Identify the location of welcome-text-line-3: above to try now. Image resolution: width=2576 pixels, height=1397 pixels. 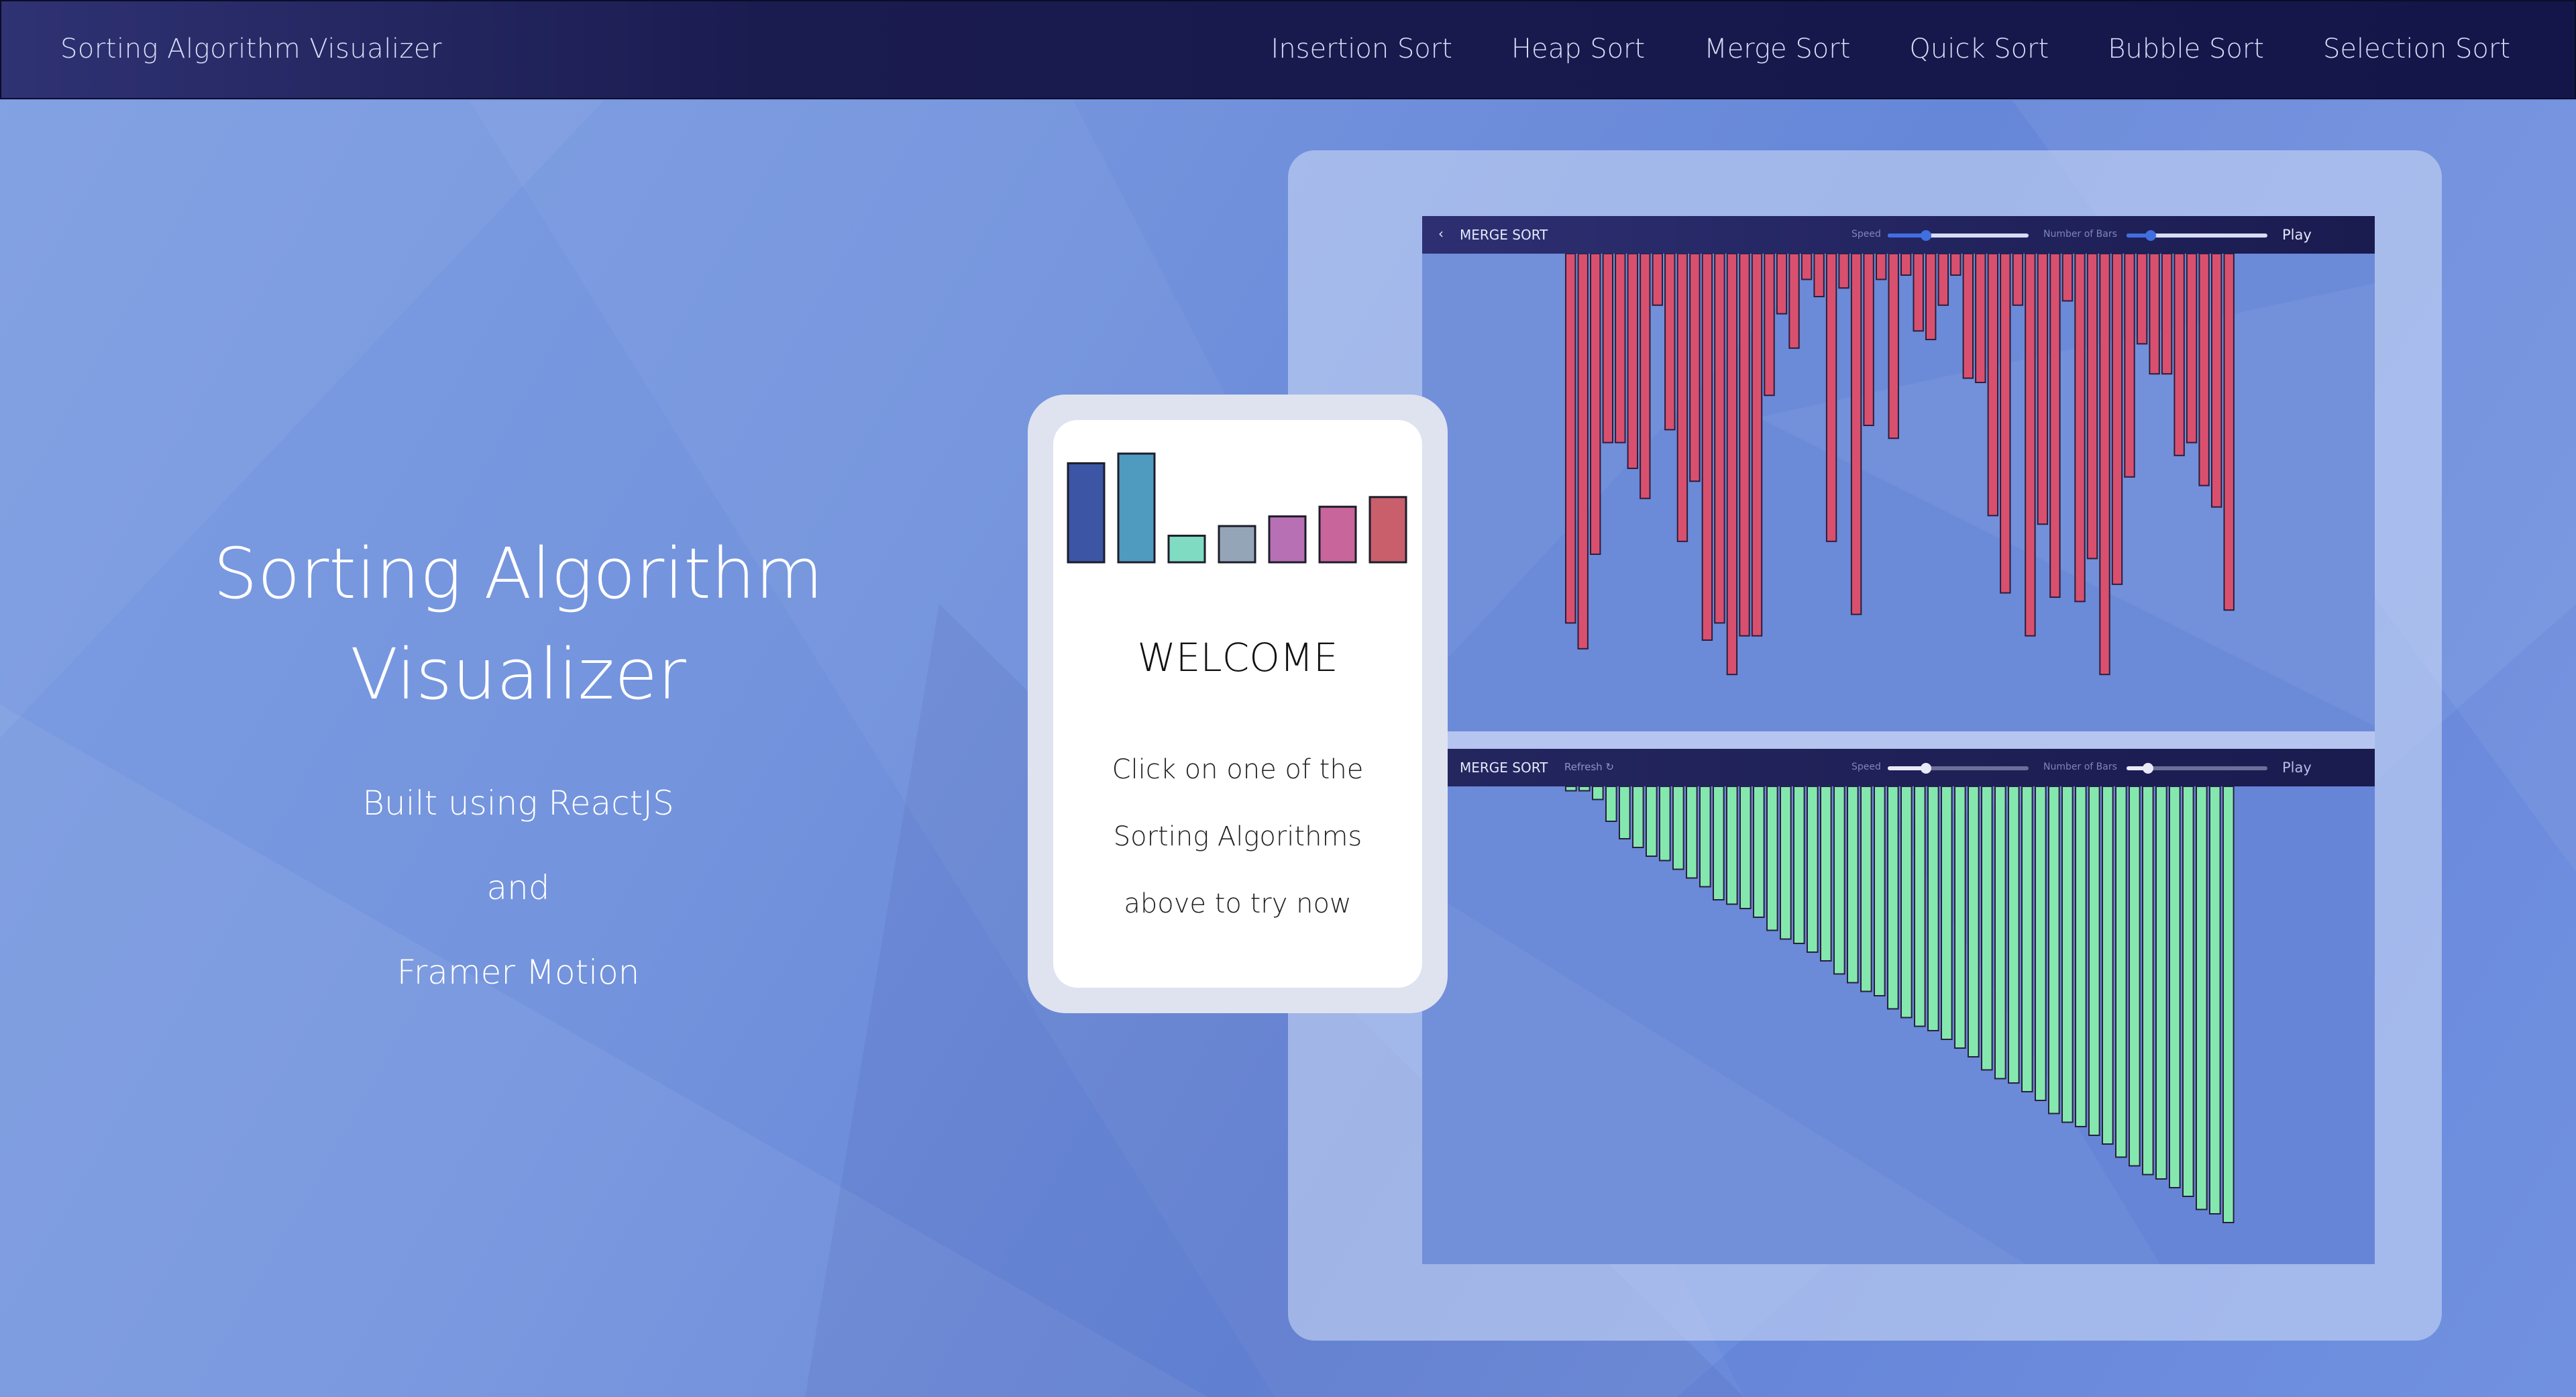
(1238, 903).